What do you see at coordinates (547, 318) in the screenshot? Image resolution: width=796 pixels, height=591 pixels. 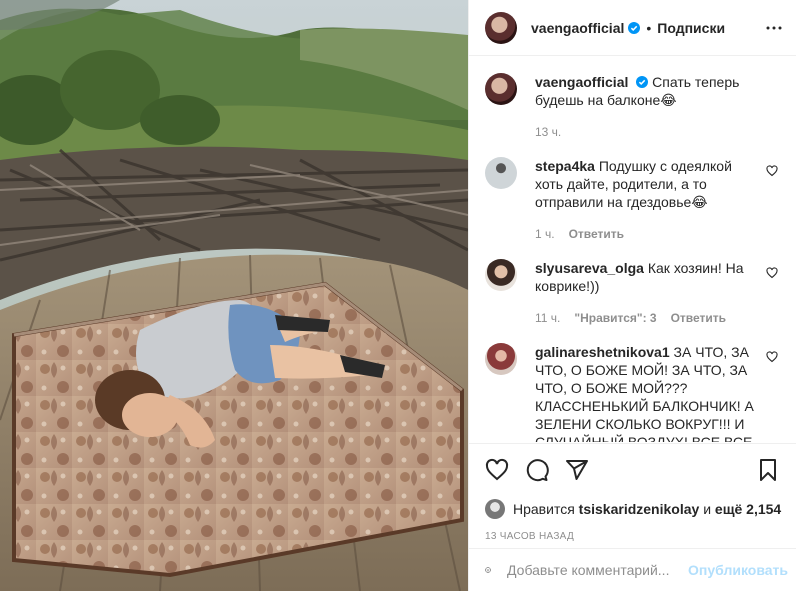 I see `comment-time: 11 ч.` at bounding box center [547, 318].